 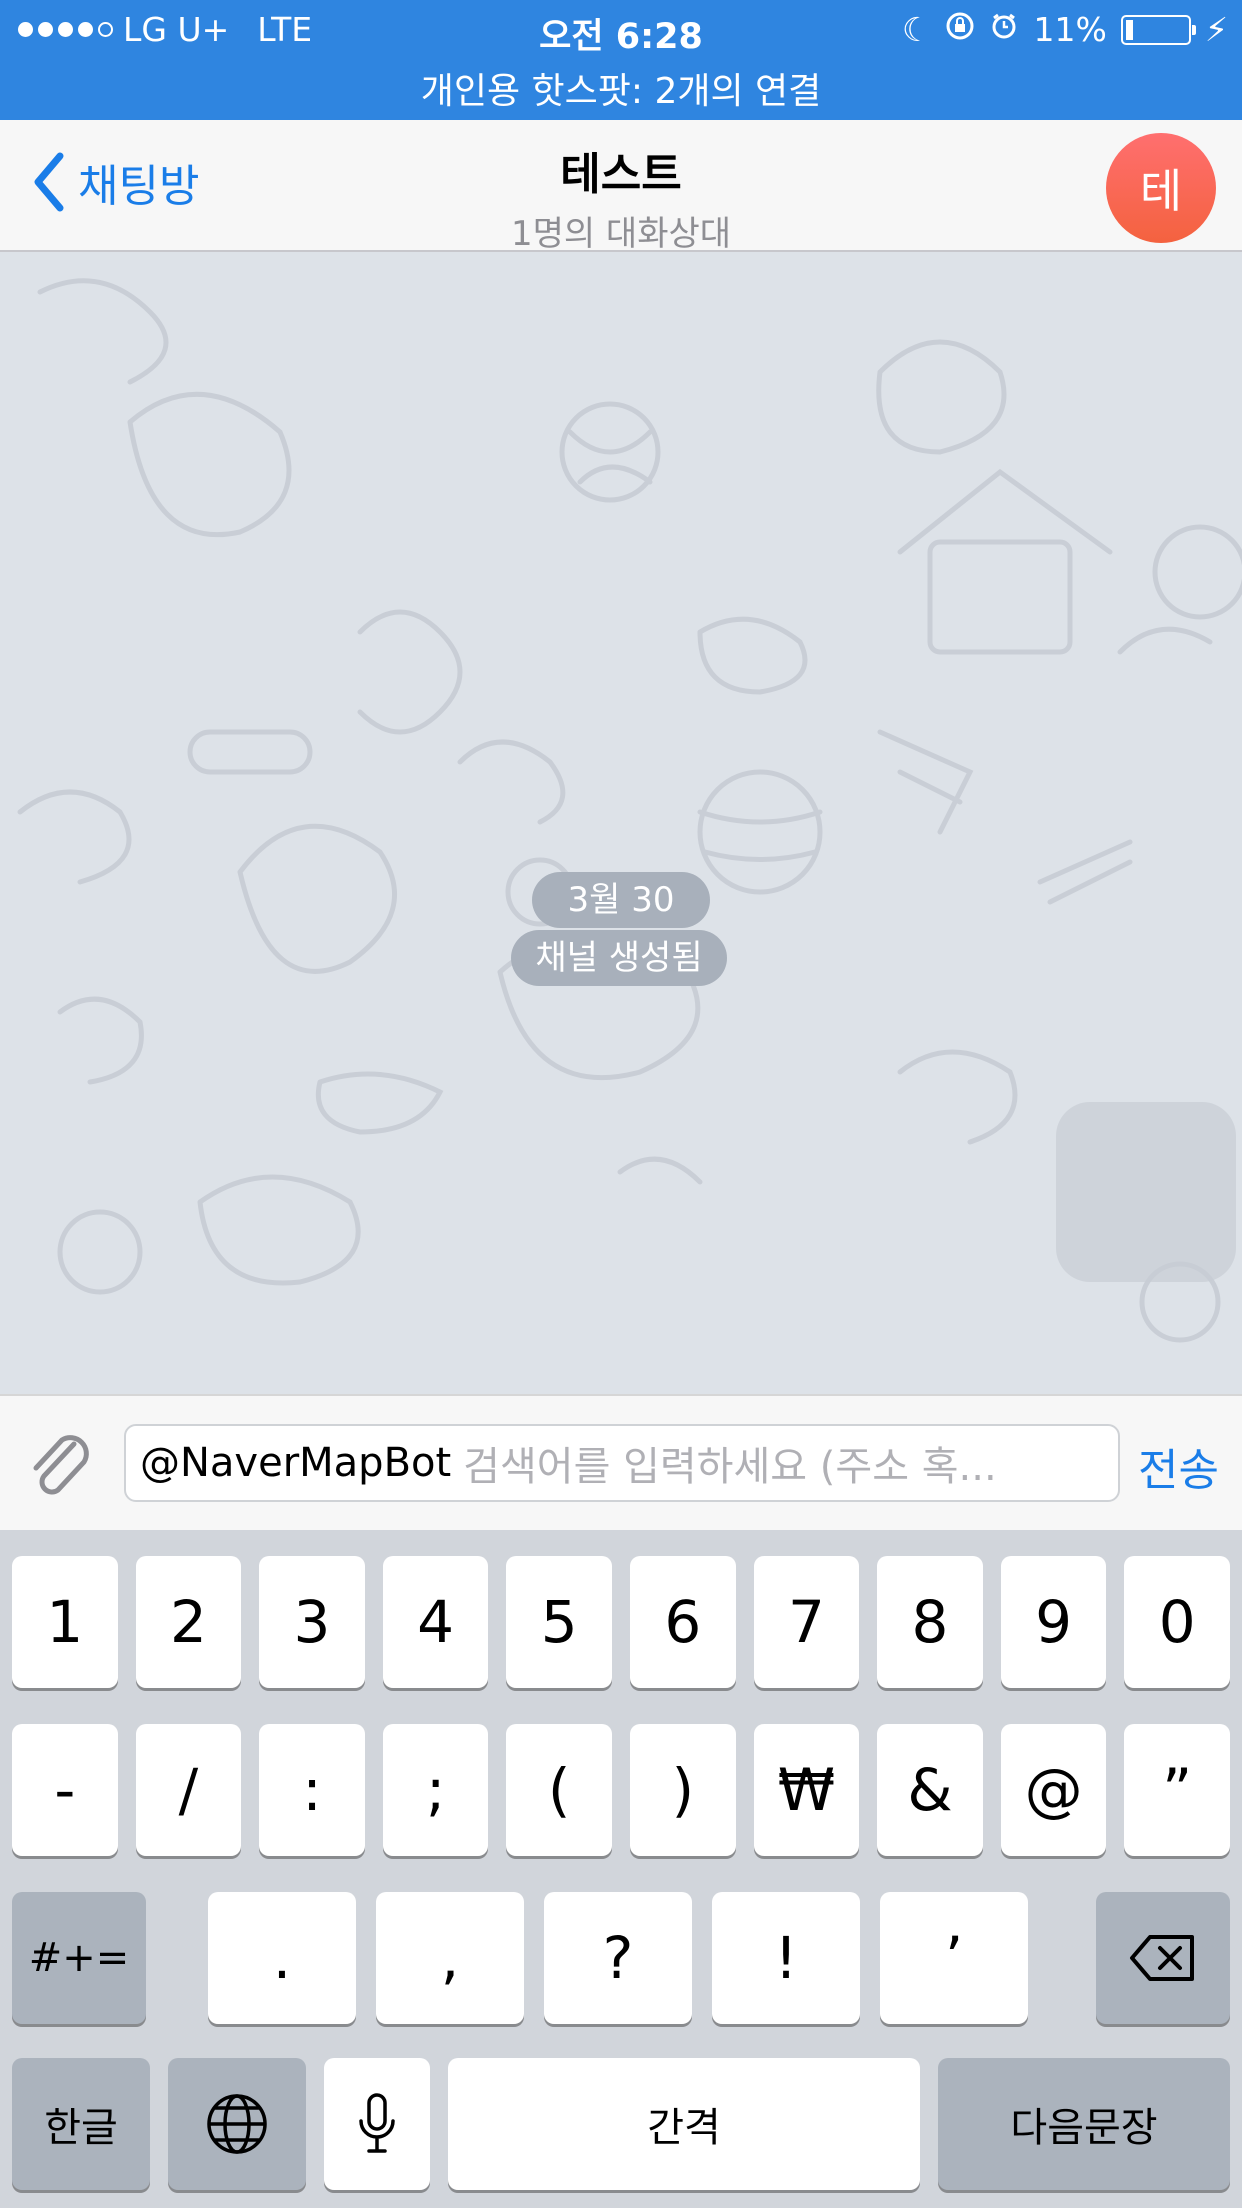 What do you see at coordinates (65, 1622) in the screenshot?
I see `number-key: 1` at bounding box center [65, 1622].